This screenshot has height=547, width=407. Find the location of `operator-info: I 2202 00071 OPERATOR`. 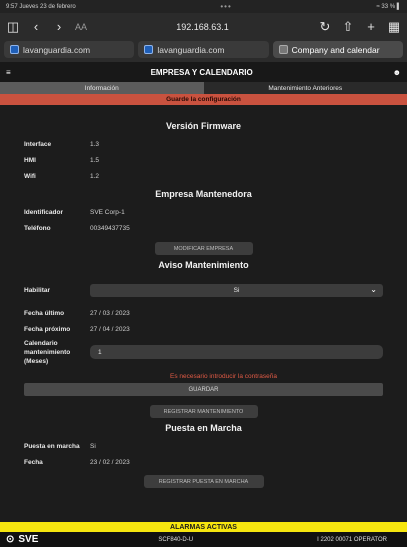

operator-info: I 2202 00071 OPERATOR is located at coordinates (352, 539).